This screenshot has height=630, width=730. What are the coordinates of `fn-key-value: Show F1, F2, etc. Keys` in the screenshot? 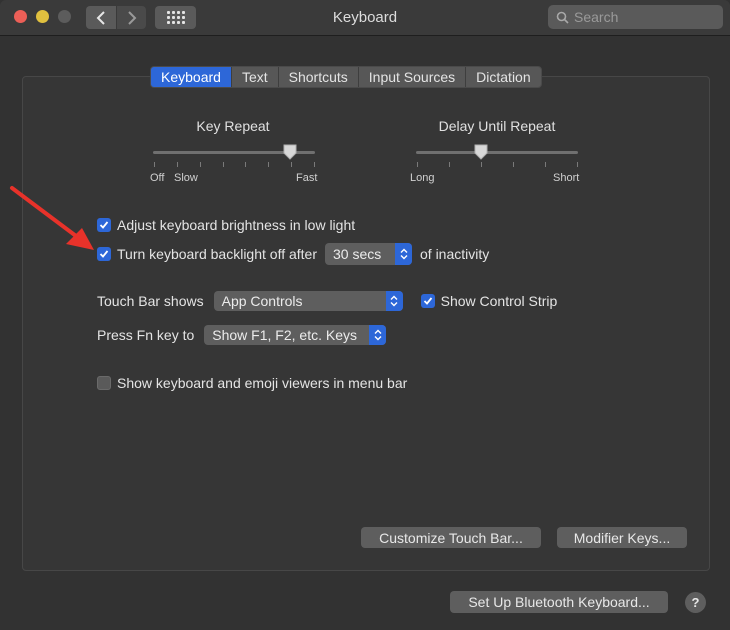 It's located at (284, 335).